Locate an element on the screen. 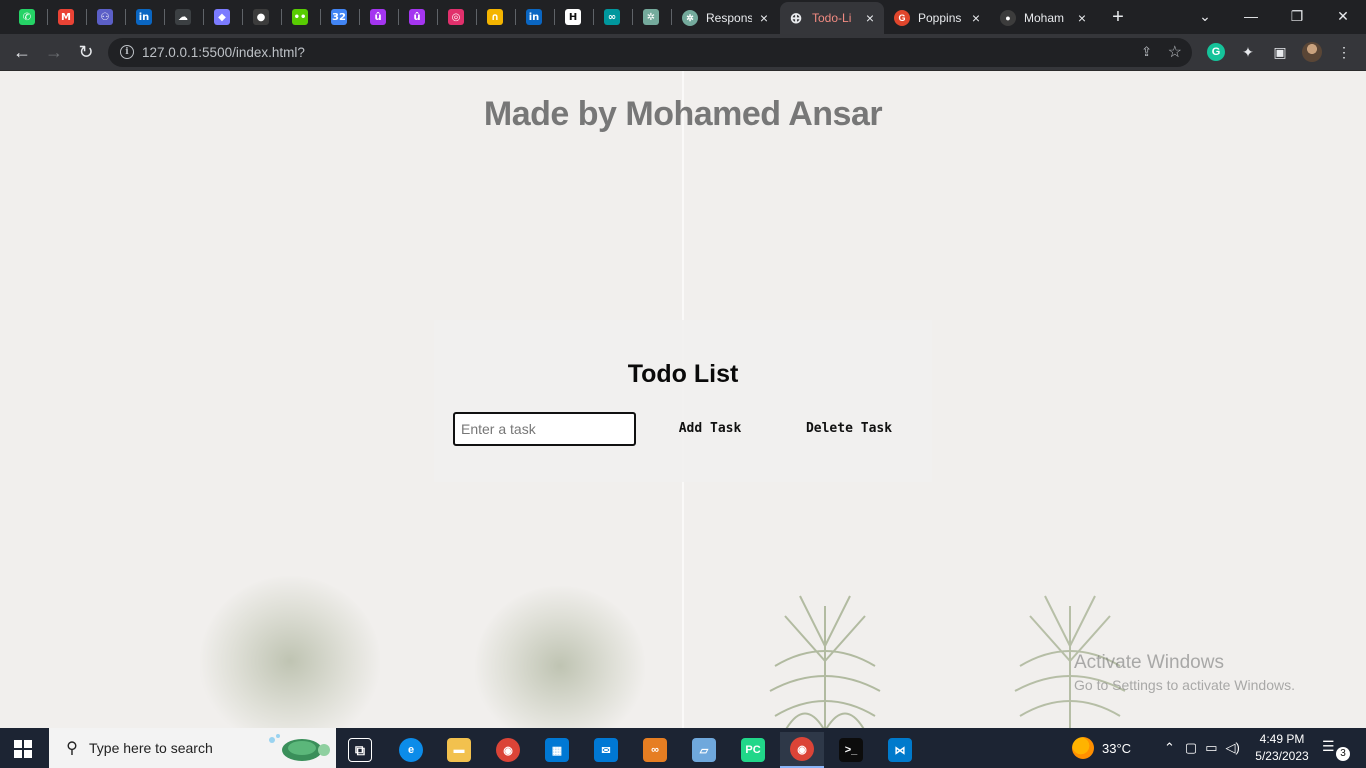  taskbar-app: ✉ is located at coordinates (606, 750).